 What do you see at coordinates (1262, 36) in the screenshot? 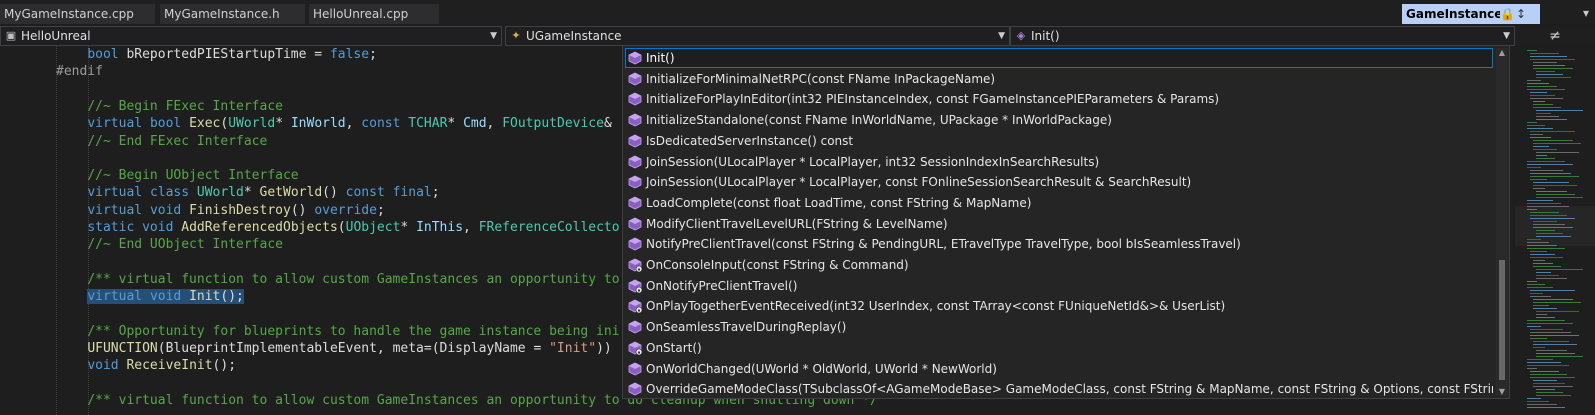
I see `member-dropdown: ◈ Init() ▼` at bounding box center [1262, 36].